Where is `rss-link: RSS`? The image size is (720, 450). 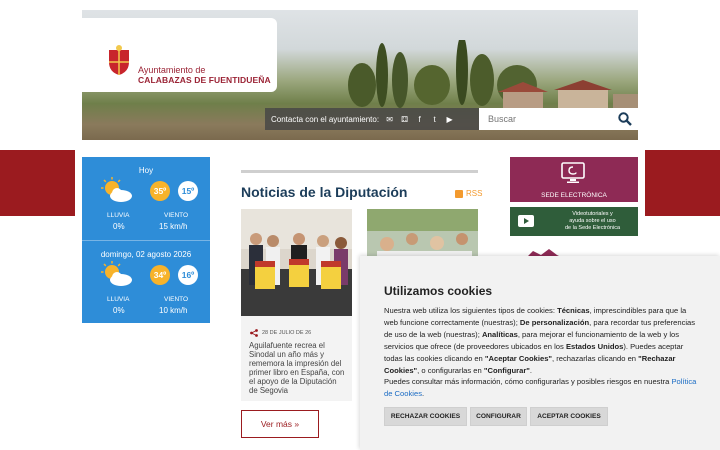
rss-link: RSS is located at coordinates (468, 193).